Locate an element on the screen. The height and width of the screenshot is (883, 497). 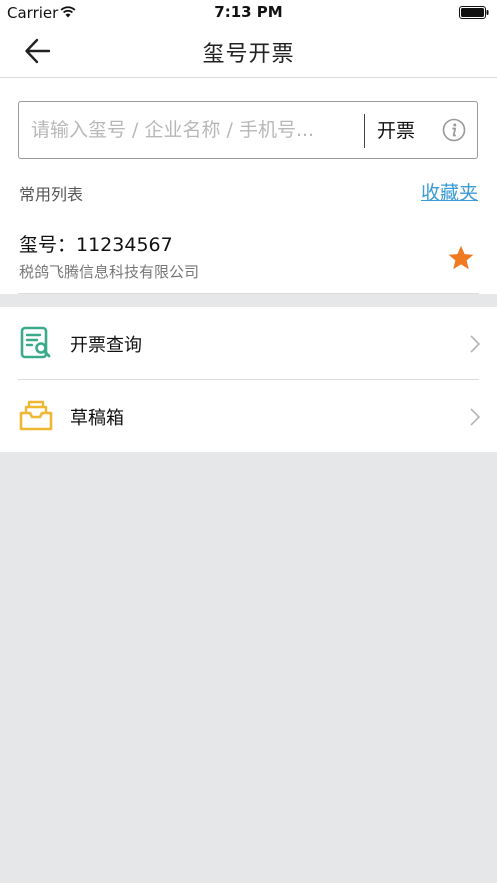
drafts-box-icon is located at coordinates (36, 415).